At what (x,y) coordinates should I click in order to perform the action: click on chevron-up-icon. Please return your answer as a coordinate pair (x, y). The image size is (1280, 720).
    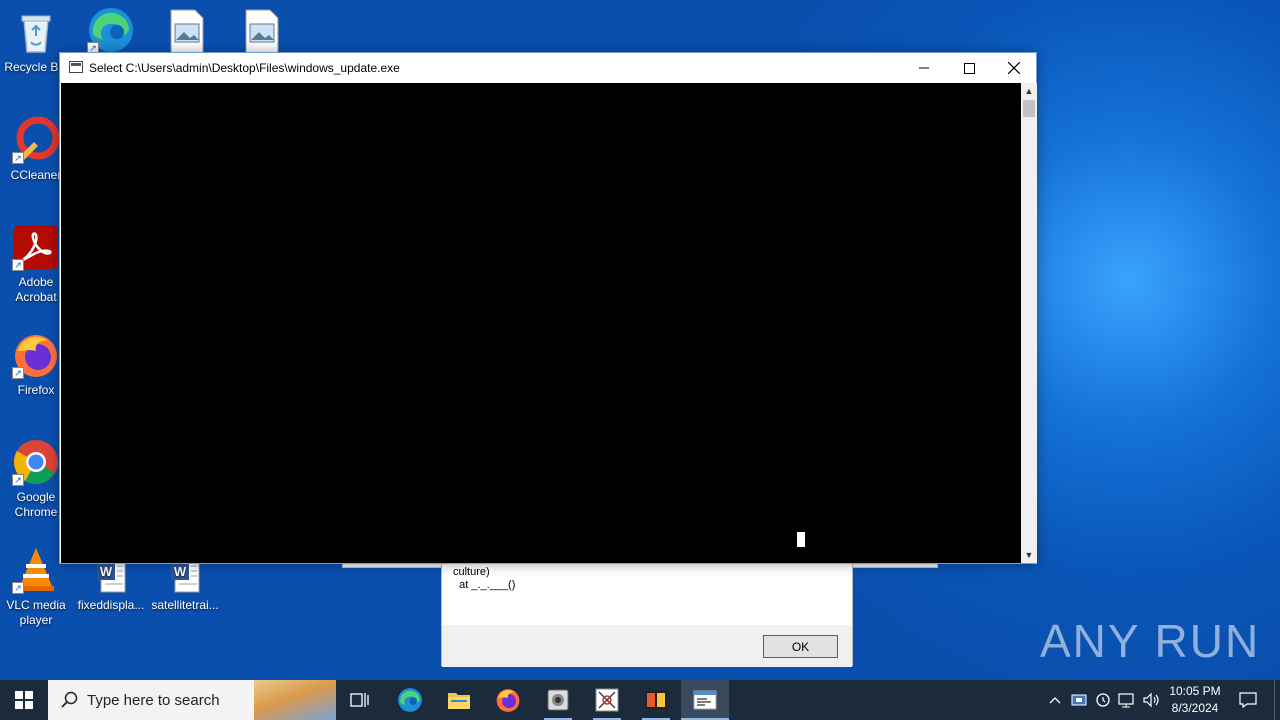
    Looking at the image, I should click on (1055, 700).